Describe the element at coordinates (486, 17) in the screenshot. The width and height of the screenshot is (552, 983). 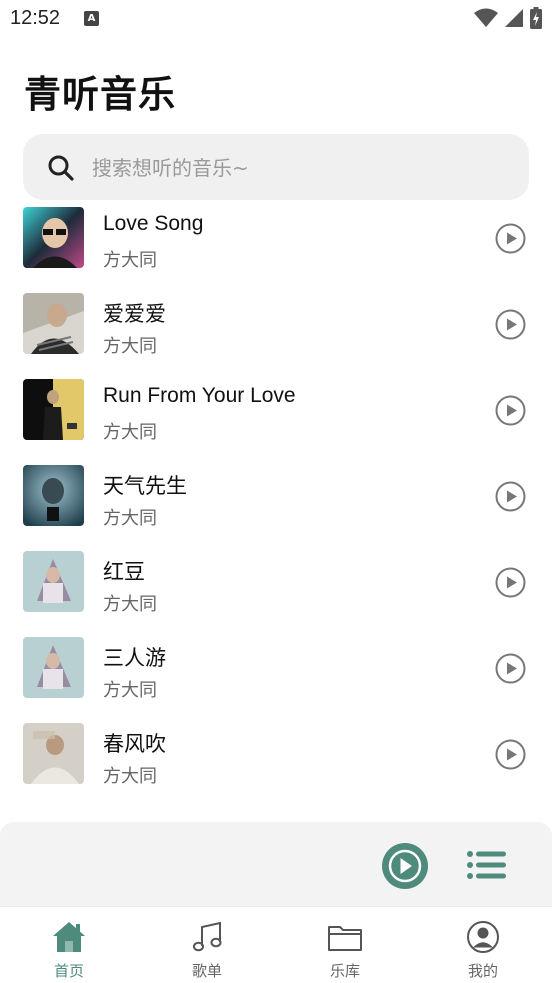
I see `wifi-icon` at that location.